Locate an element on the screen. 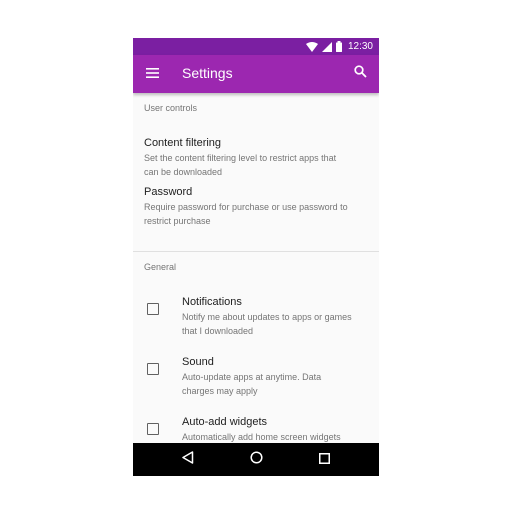  home-button is located at coordinates (256, 460).